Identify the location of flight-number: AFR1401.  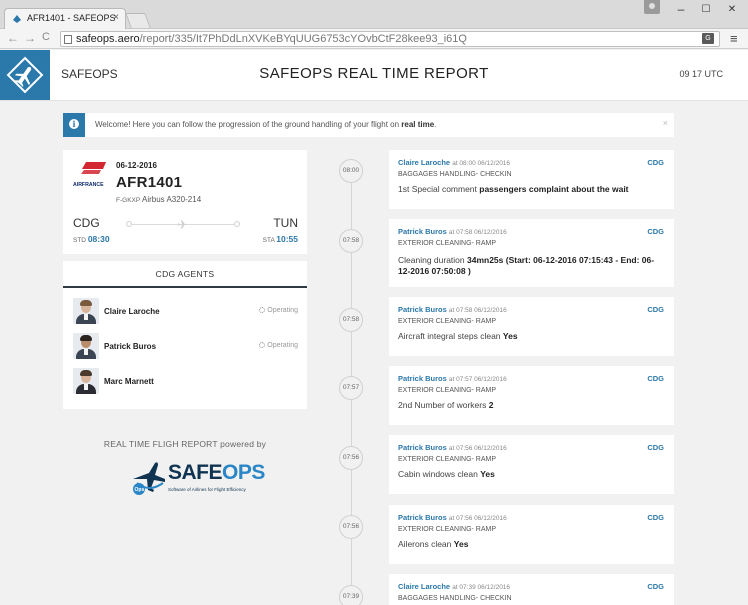
(149, 182).